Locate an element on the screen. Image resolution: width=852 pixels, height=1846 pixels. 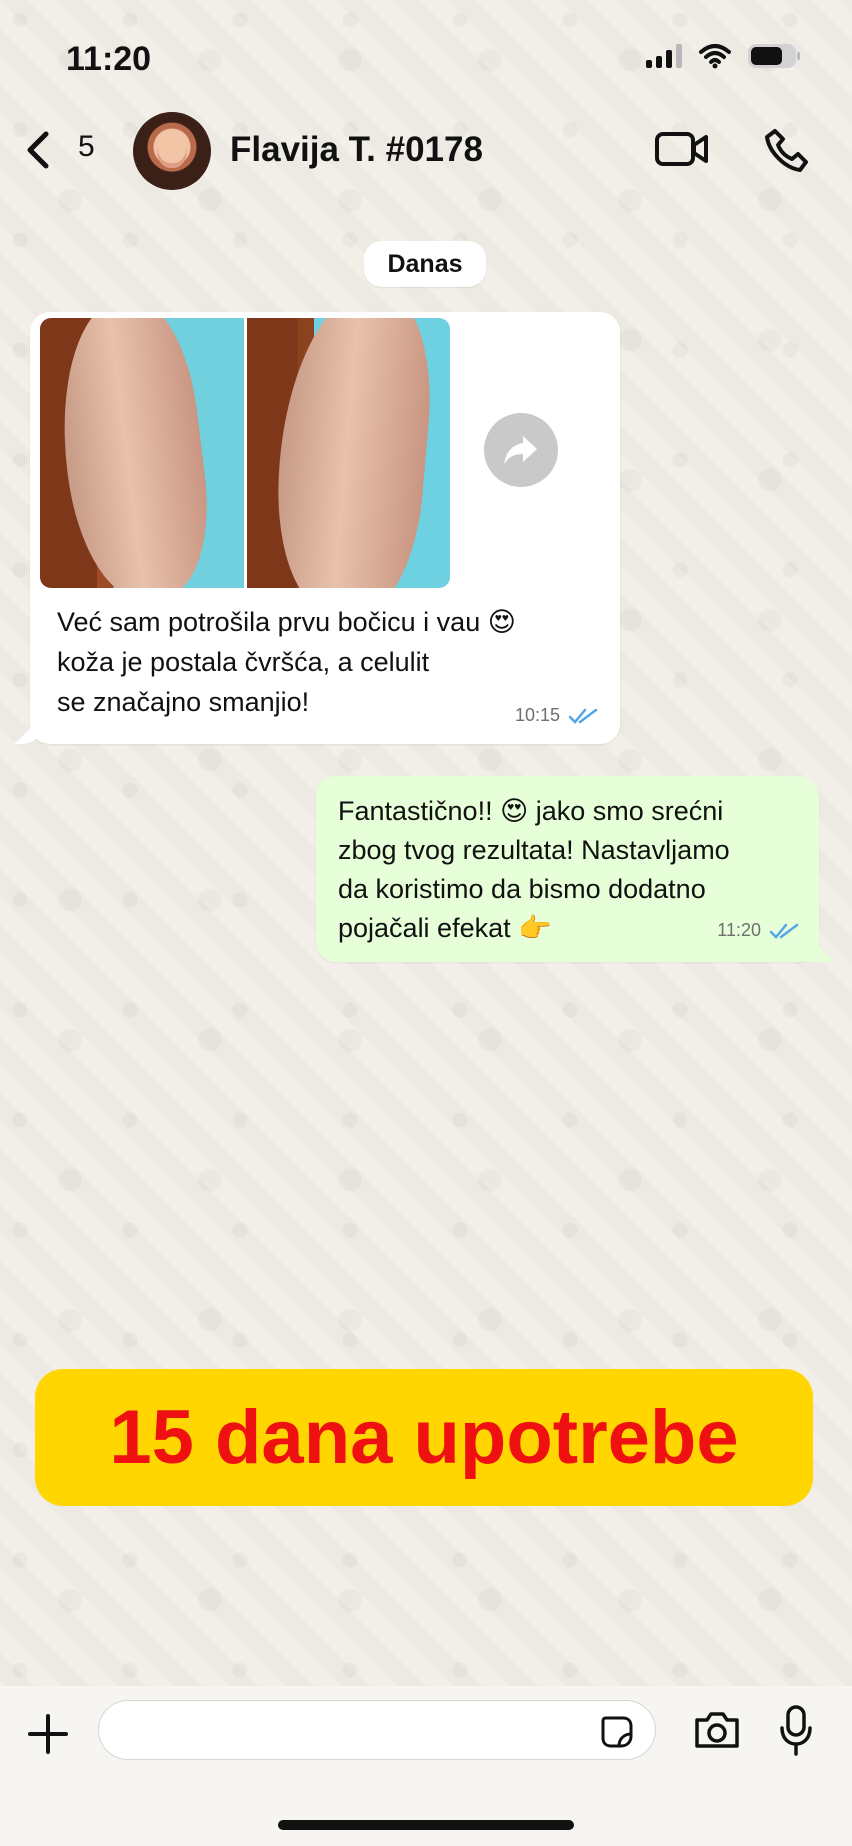
message-input is located at coordinates (360, 1730).